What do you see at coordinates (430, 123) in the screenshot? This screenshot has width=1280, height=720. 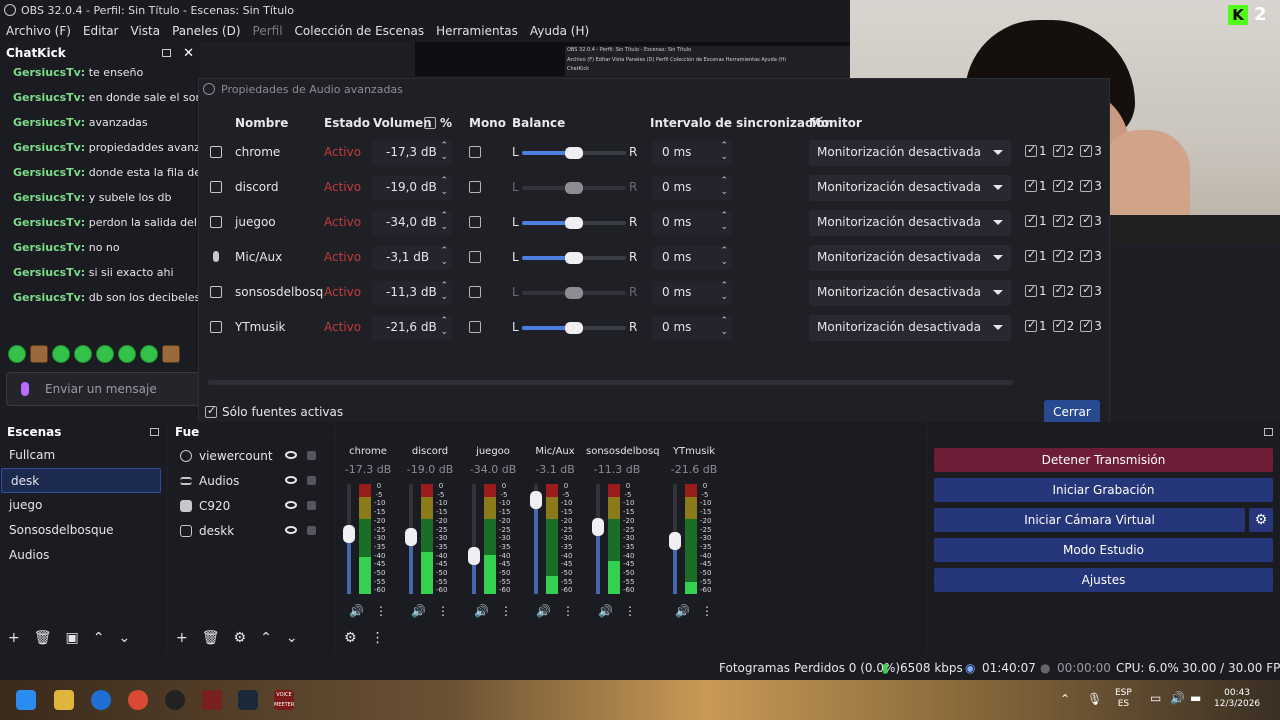 I see `volume-percent-checkbox` at bounding box center [430, 123].